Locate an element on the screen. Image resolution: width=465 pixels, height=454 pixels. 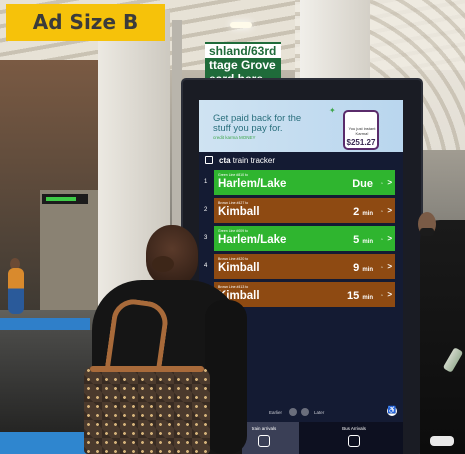
handbag is located at coordinates (147, 410).